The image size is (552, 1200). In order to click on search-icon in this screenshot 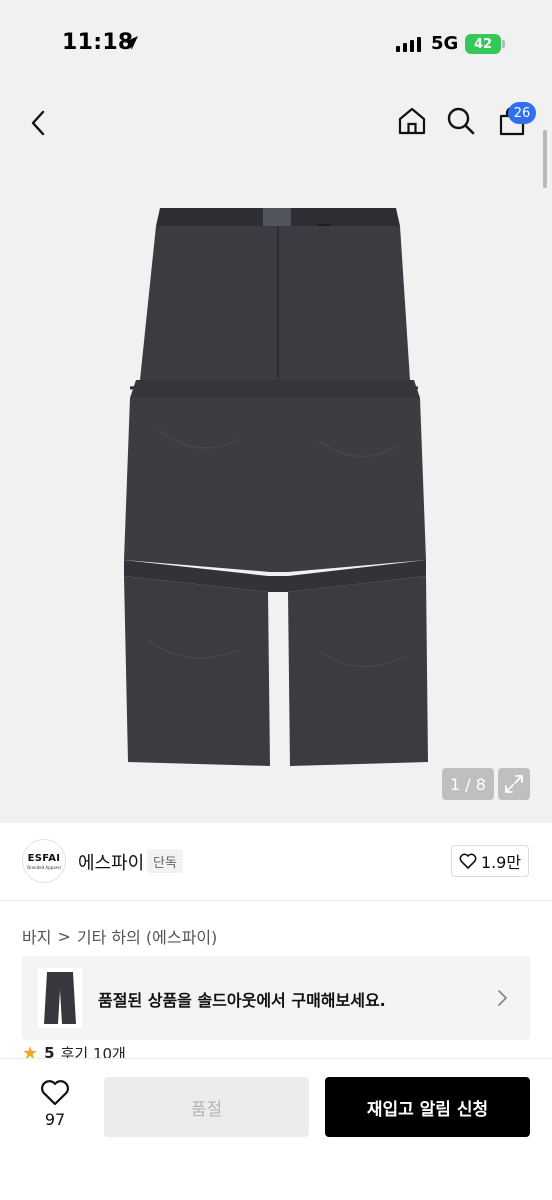, I will do `click(461, 121)`.